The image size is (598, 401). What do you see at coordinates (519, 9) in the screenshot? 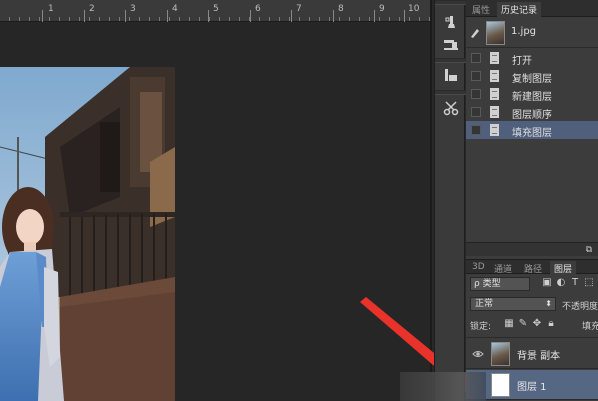
I see `tab-history: 历史记录` at bounding box center [519, 9].